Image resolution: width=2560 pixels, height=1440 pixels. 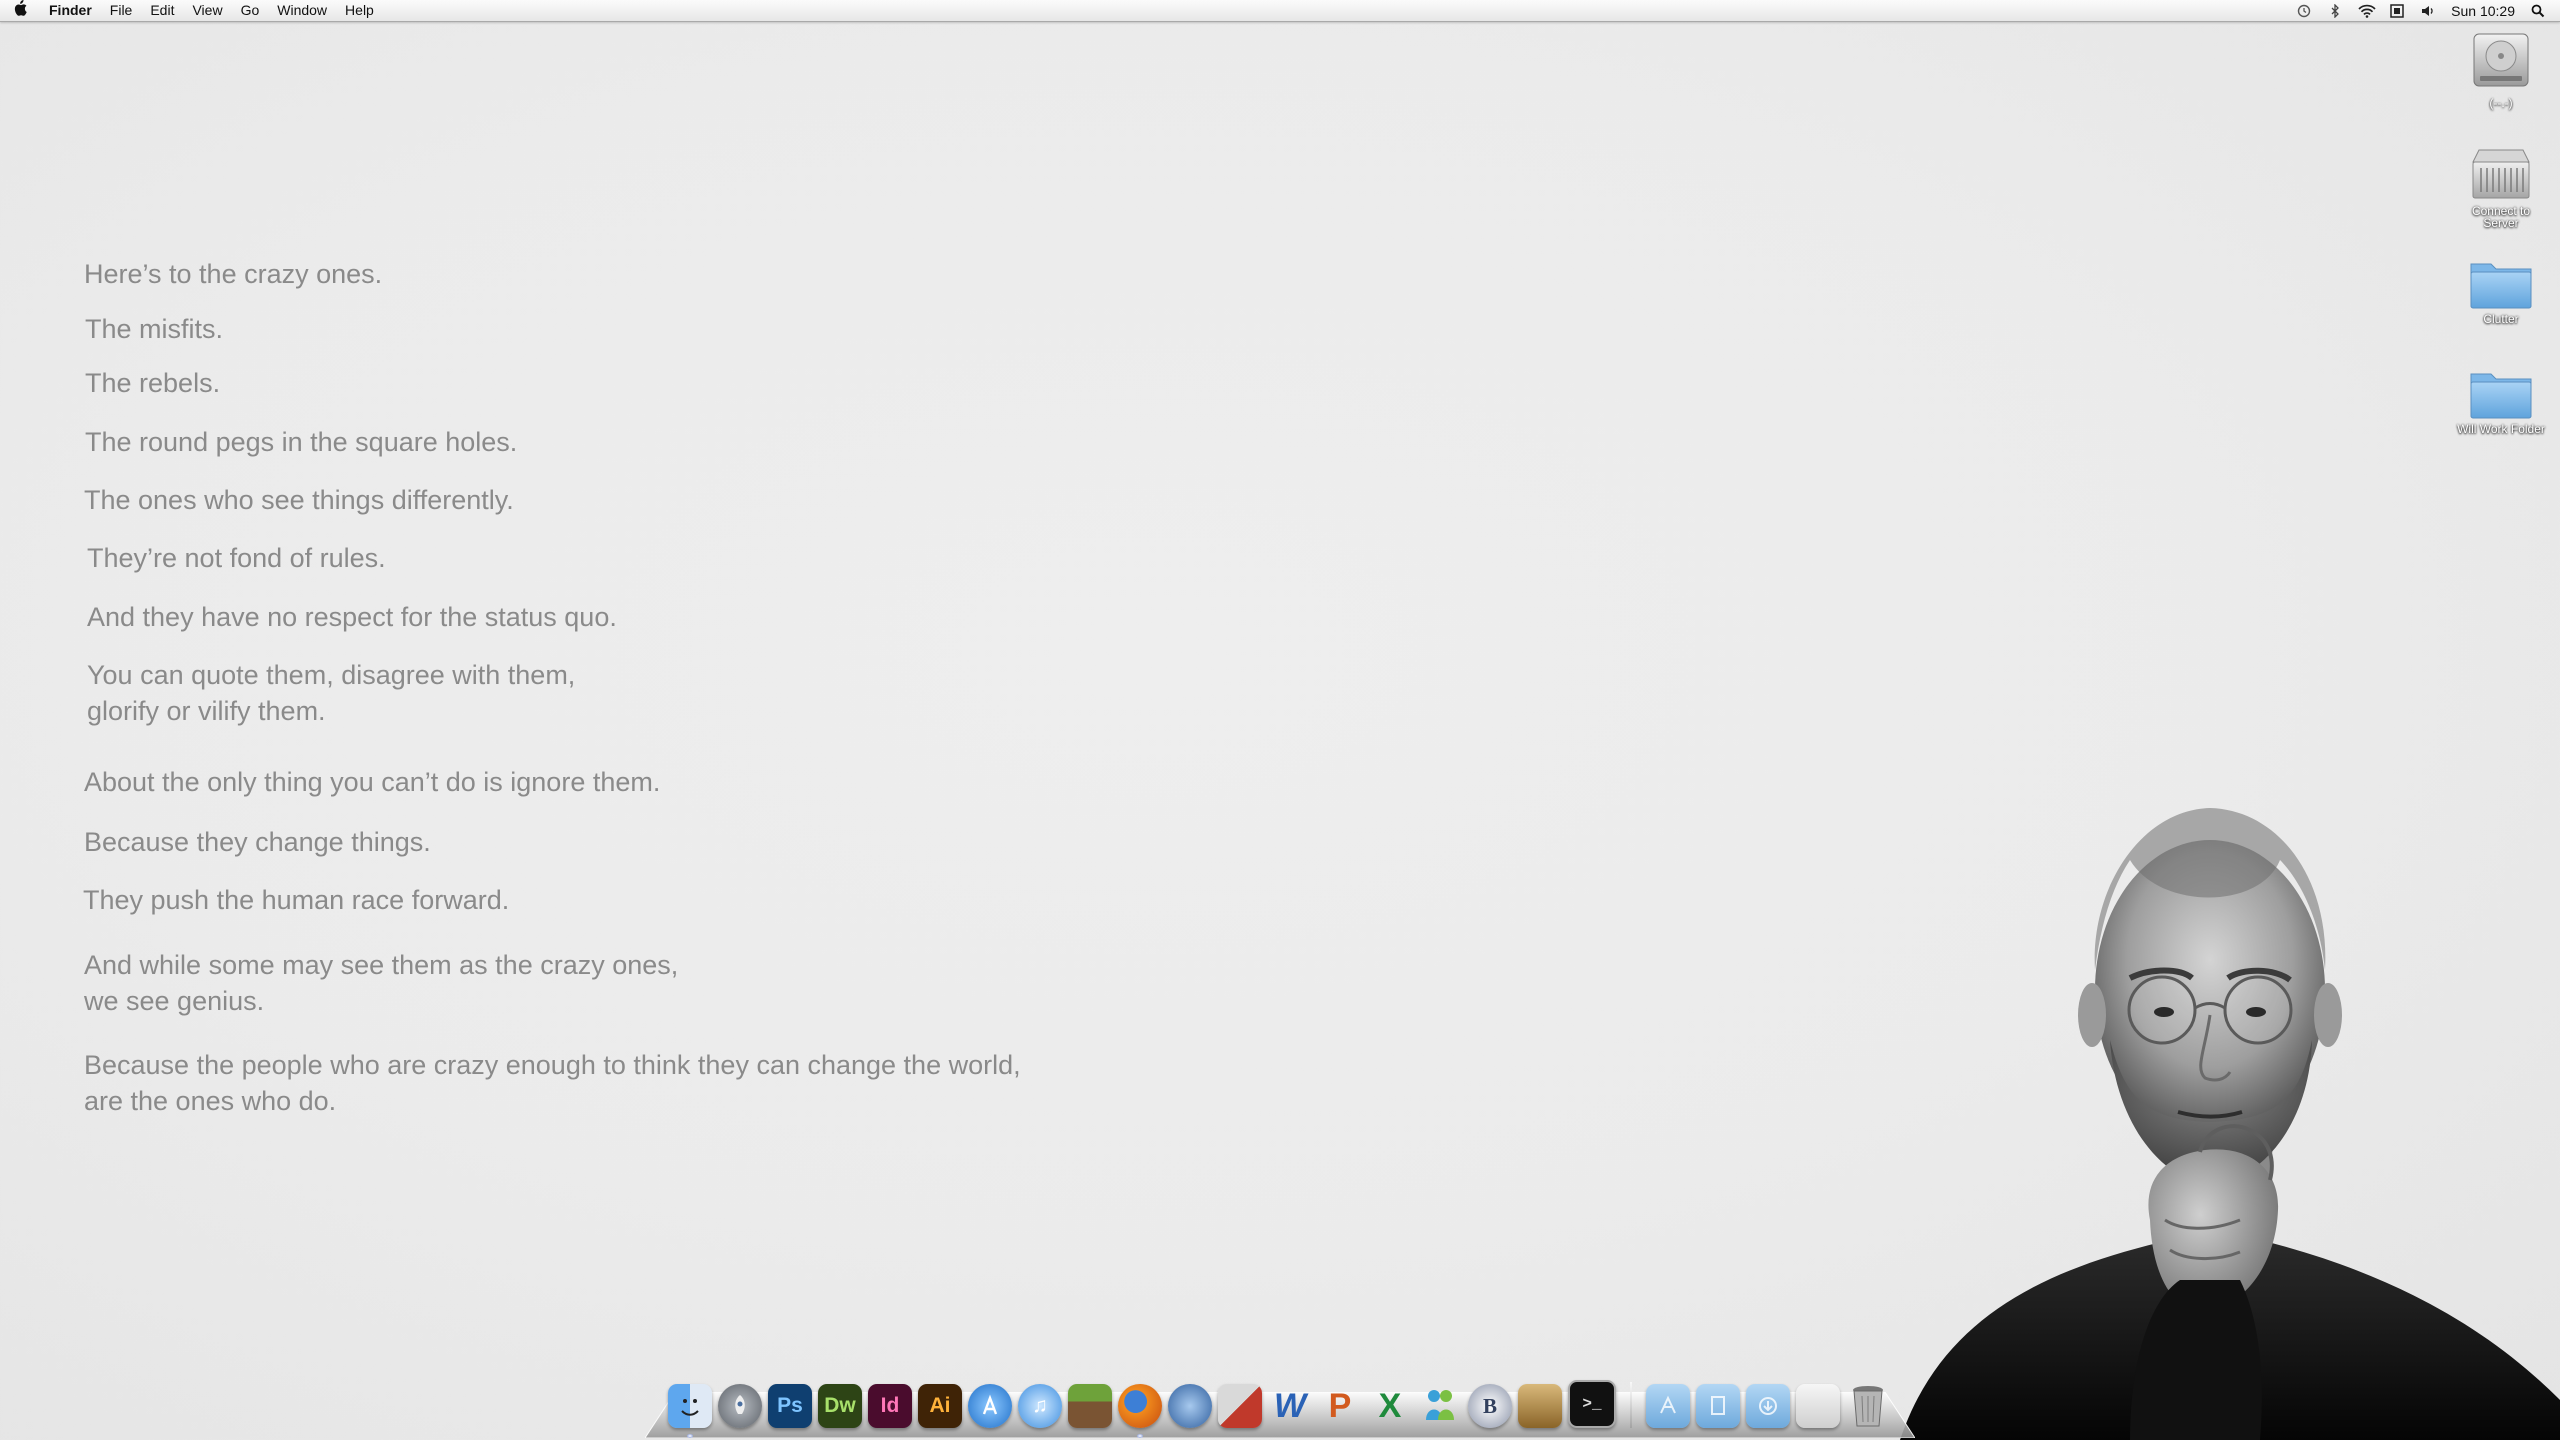 What do you see at coordinates (174, 1001) in the screenshot?
I see `quote-line: we see genius.` at bounding box center [174, 1001].